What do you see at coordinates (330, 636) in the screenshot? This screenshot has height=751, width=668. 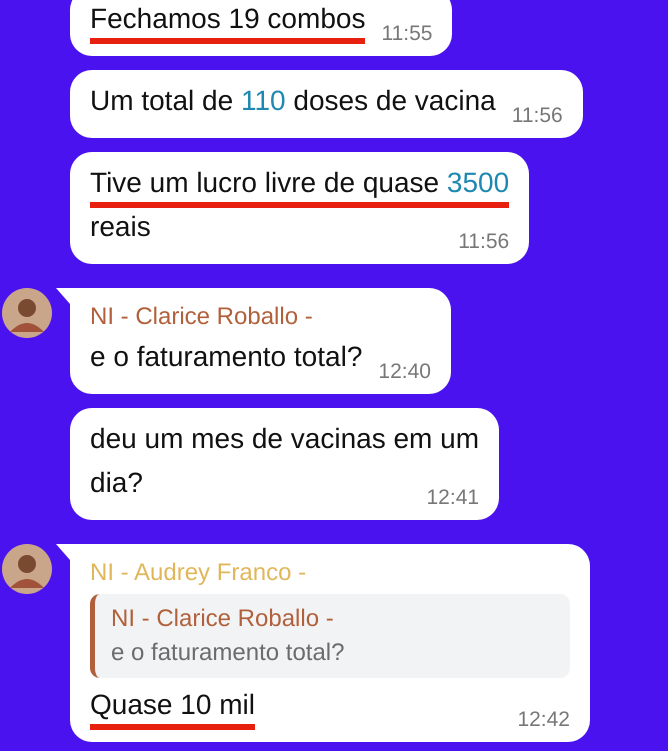 I see `quoted-message: NI - Clarice Roballo - e o faturamento total?` at bounding box center [330, 636].